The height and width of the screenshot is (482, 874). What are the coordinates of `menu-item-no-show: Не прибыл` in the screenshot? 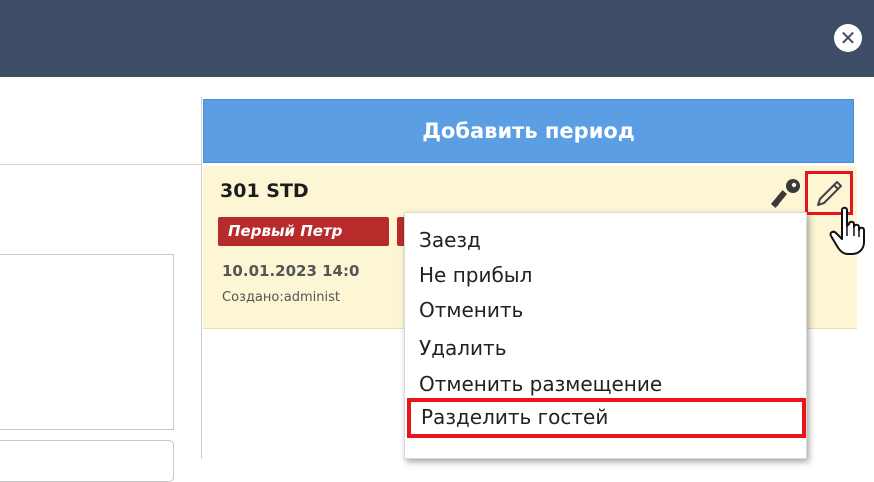 It's located at (475, 275).